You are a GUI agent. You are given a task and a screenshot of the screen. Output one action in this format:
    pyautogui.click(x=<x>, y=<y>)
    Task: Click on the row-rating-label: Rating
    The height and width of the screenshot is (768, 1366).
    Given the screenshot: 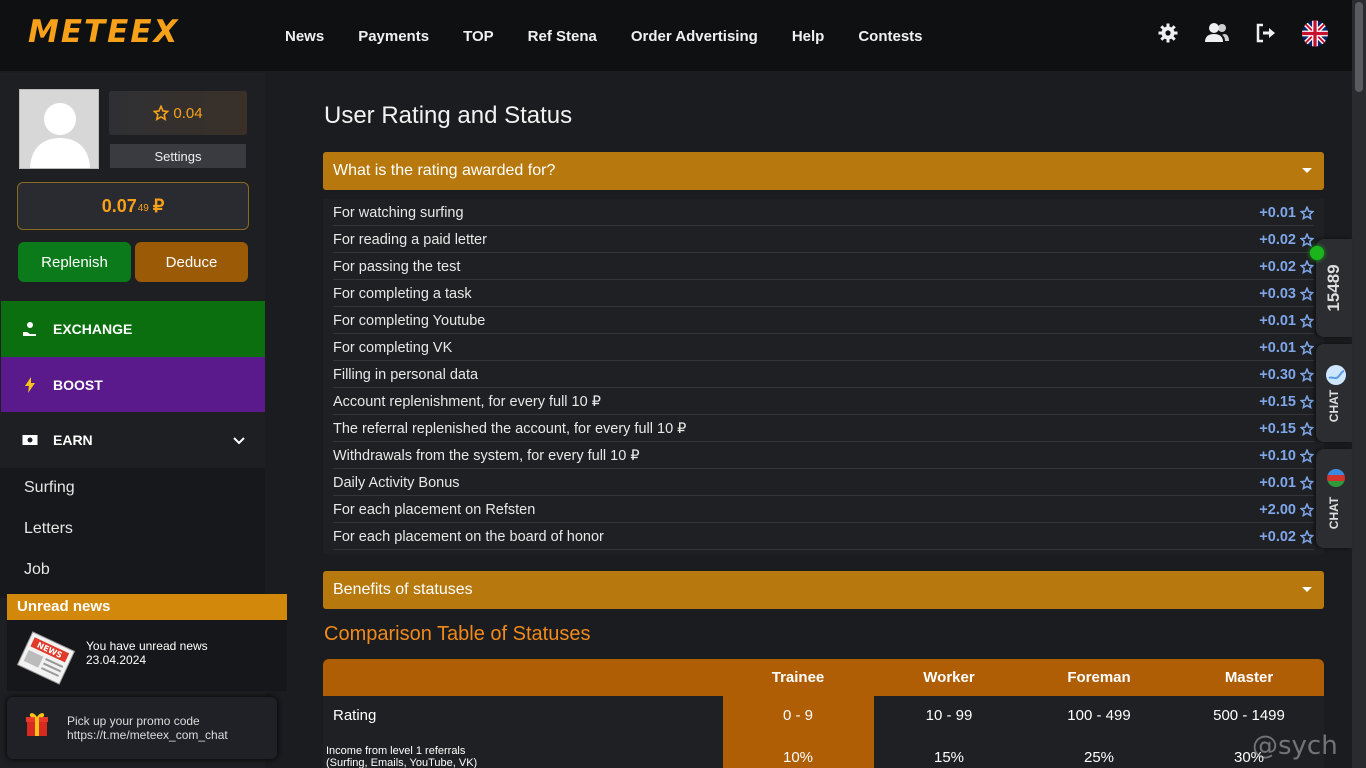 What is the action you would take?
    pyautogui.click(x=355, y=715)
    